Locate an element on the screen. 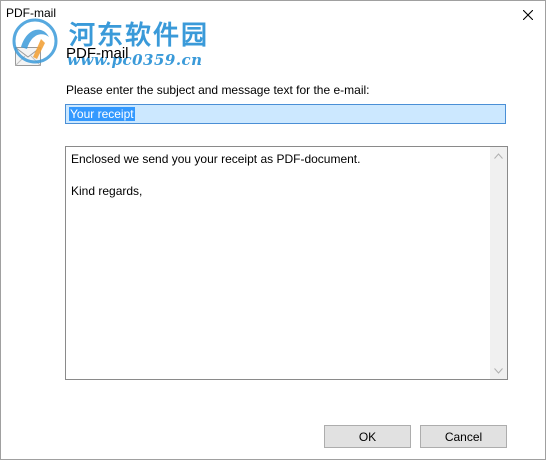 Image resolution: width=546 pixels, height=460 pixels. scroll-up-button is located at coordinates (498, 155).